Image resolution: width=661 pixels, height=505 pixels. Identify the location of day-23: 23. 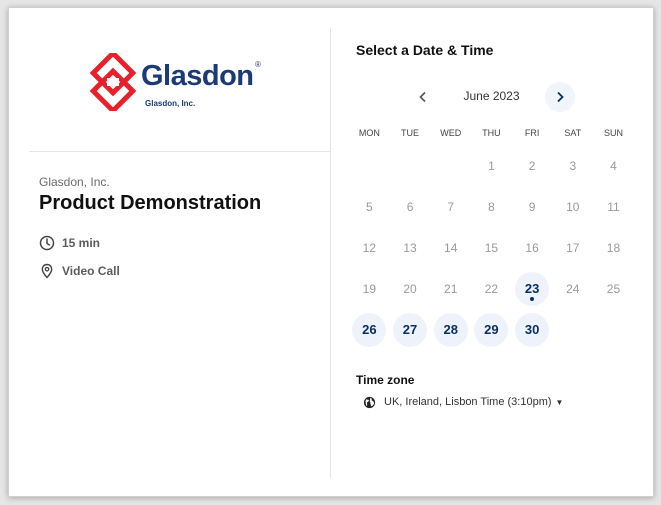
(532, 288).